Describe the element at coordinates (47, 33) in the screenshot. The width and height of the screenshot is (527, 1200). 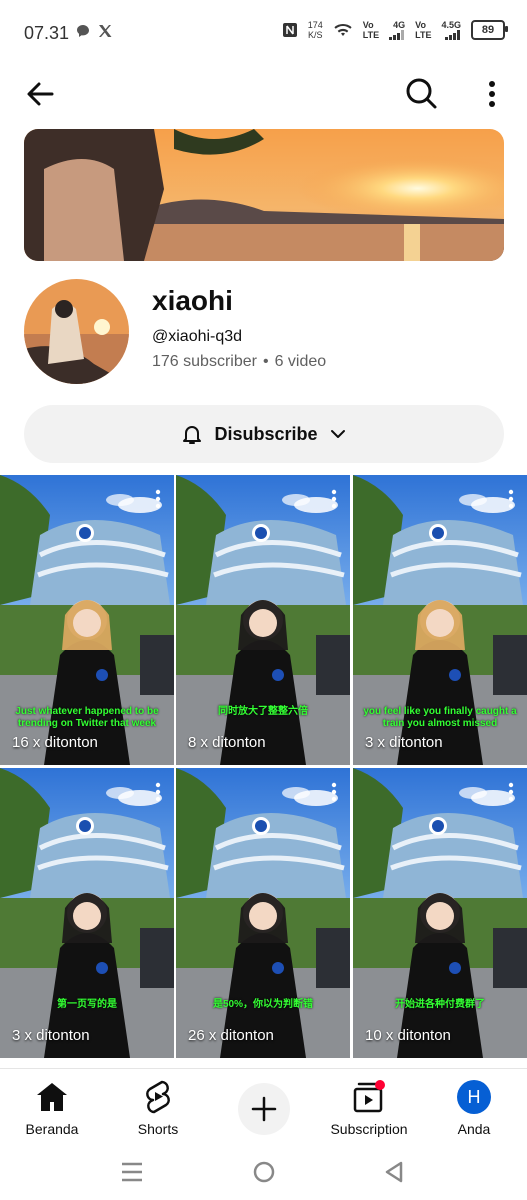
I see `status-time: 07.31` at that location.